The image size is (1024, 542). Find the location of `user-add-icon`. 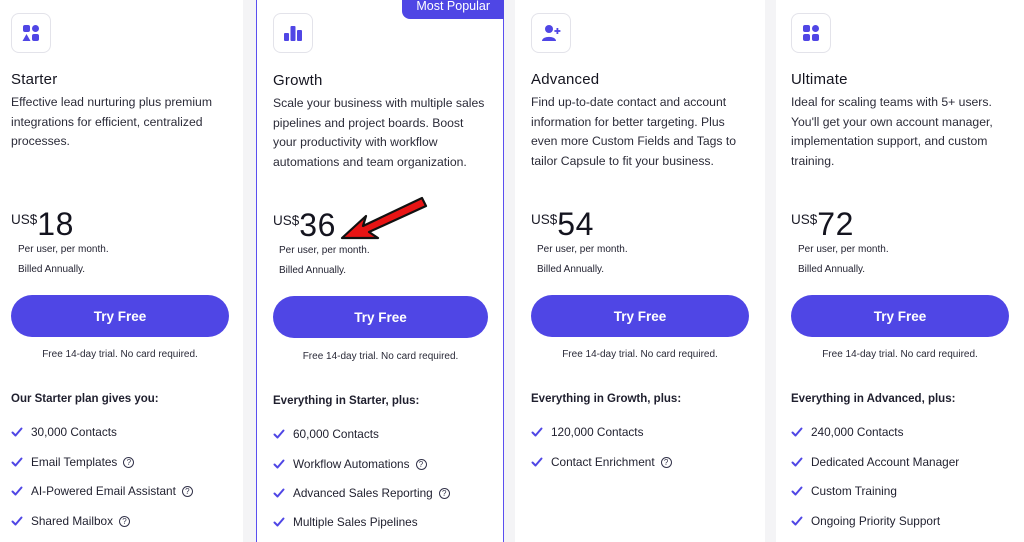

user-add-icon is located at coordinates (551, 33).